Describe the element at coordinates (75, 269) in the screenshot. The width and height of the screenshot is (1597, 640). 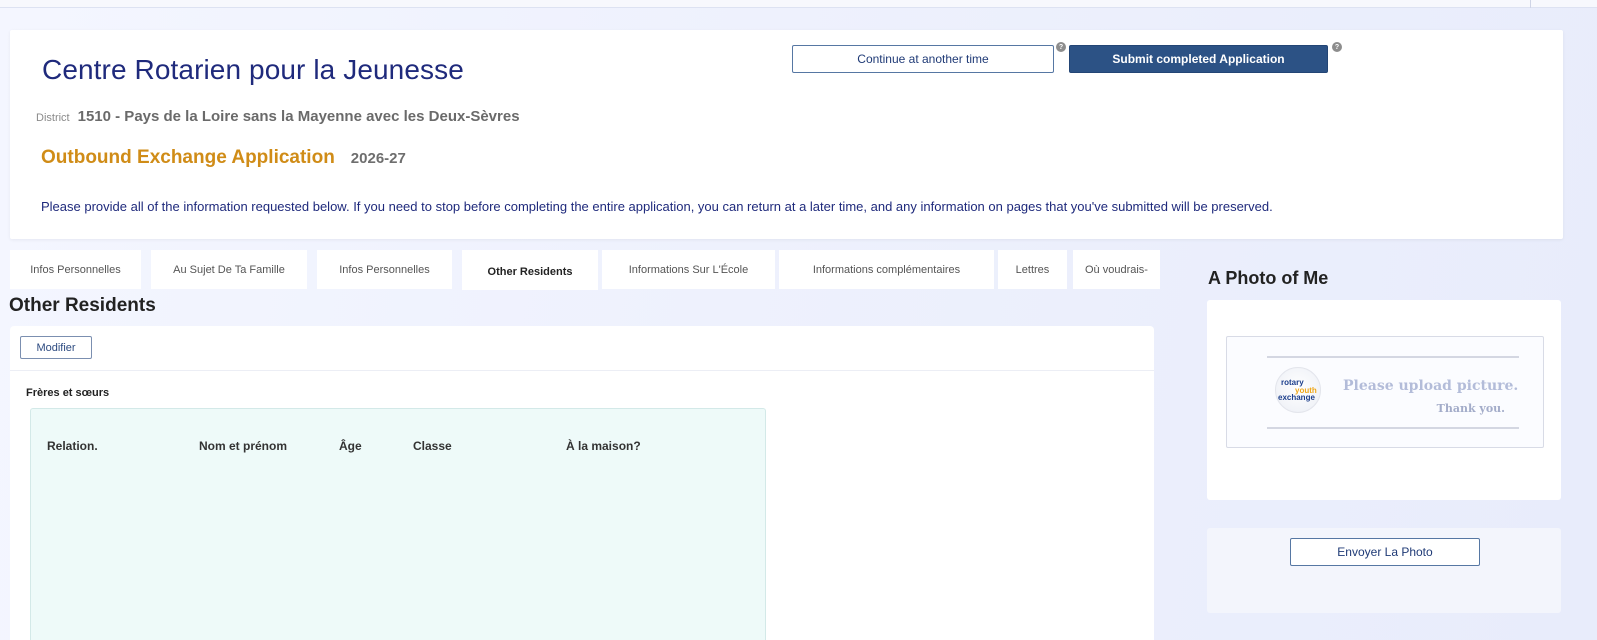
I see `tab-infos-personnelles: Infos Personnelles` at that location.